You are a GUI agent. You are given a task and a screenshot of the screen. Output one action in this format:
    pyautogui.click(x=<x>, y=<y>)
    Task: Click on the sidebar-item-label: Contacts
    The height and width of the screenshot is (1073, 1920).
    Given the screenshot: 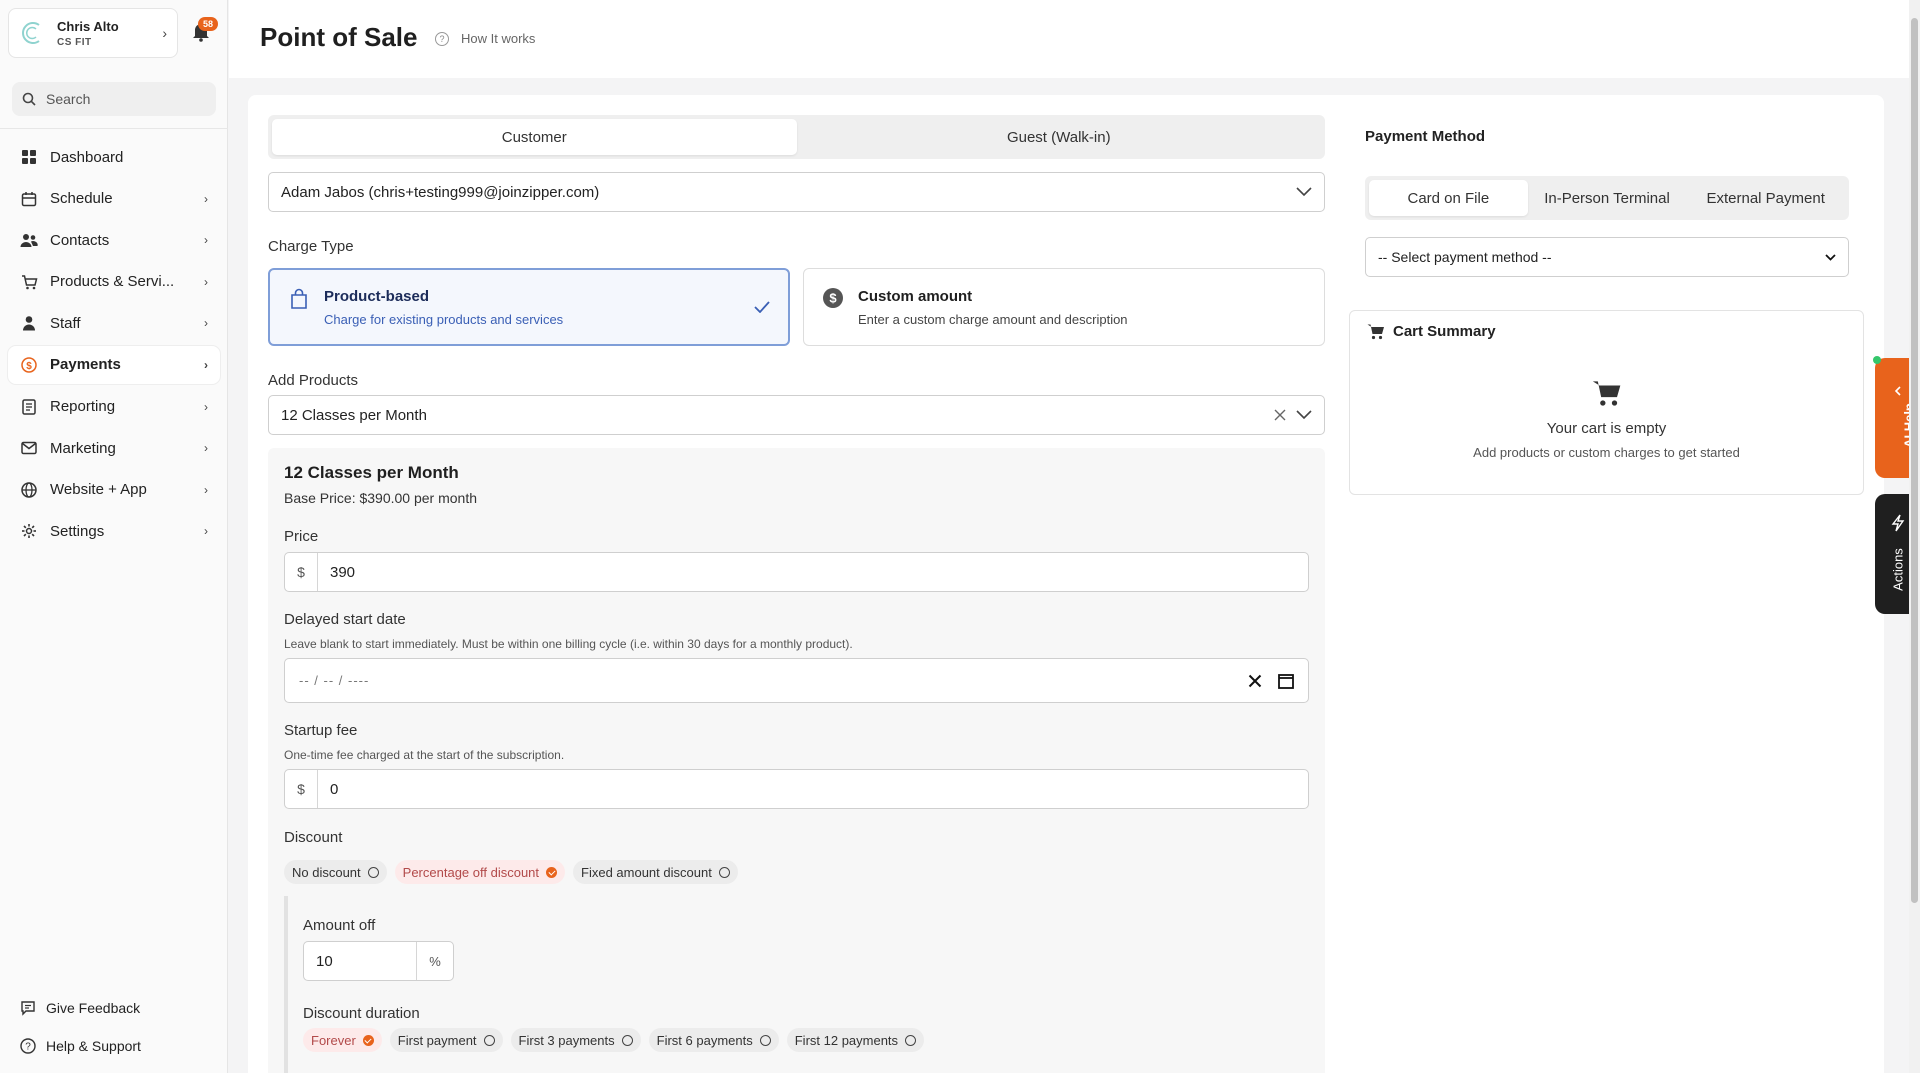 What is the action you would take?
    pyautogui.click(x=80, y=240)
    